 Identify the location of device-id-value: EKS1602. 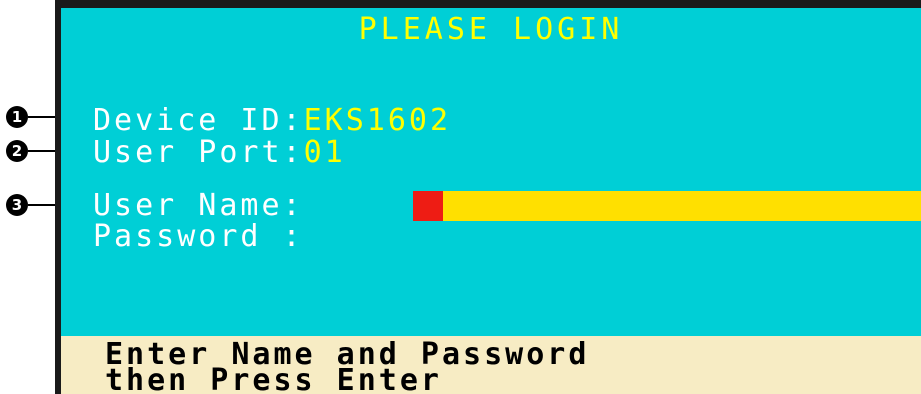
(377, 120).